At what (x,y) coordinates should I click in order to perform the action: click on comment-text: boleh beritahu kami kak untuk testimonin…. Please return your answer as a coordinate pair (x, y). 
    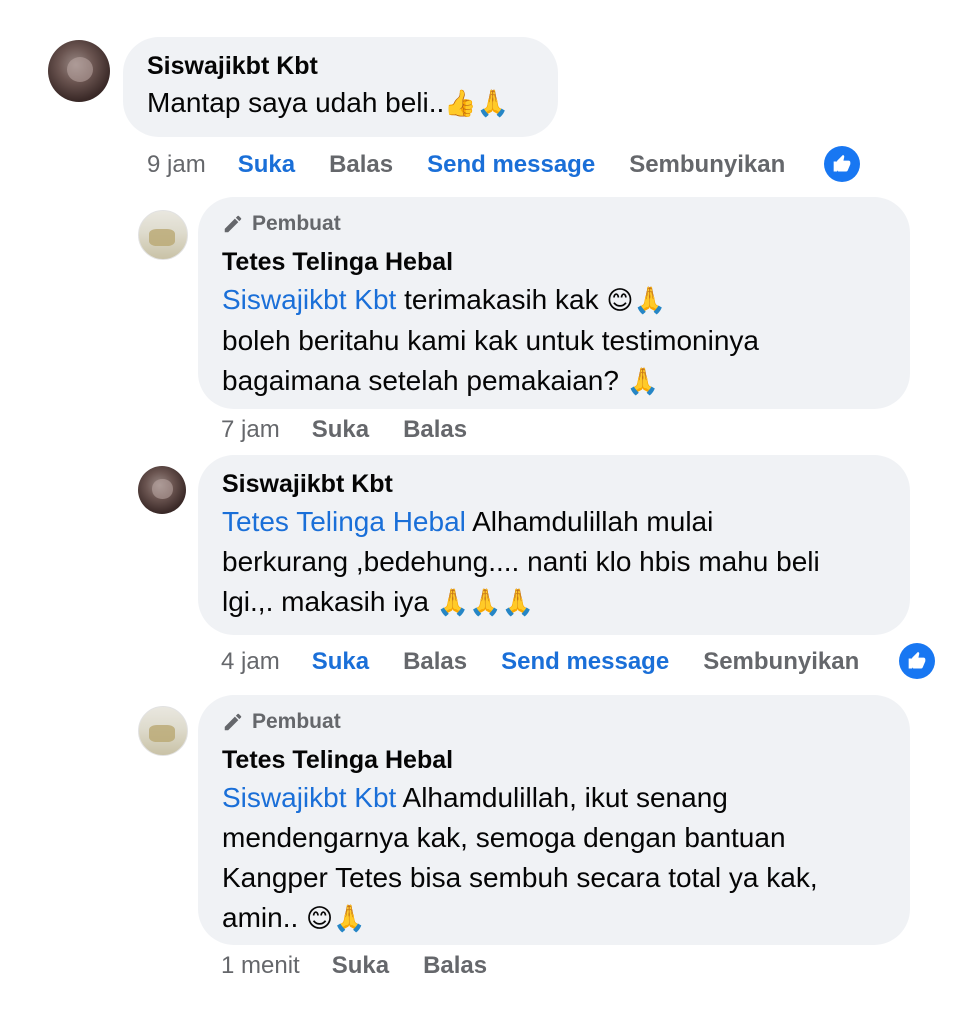
    Looking at the image, I should click on (490, 340).